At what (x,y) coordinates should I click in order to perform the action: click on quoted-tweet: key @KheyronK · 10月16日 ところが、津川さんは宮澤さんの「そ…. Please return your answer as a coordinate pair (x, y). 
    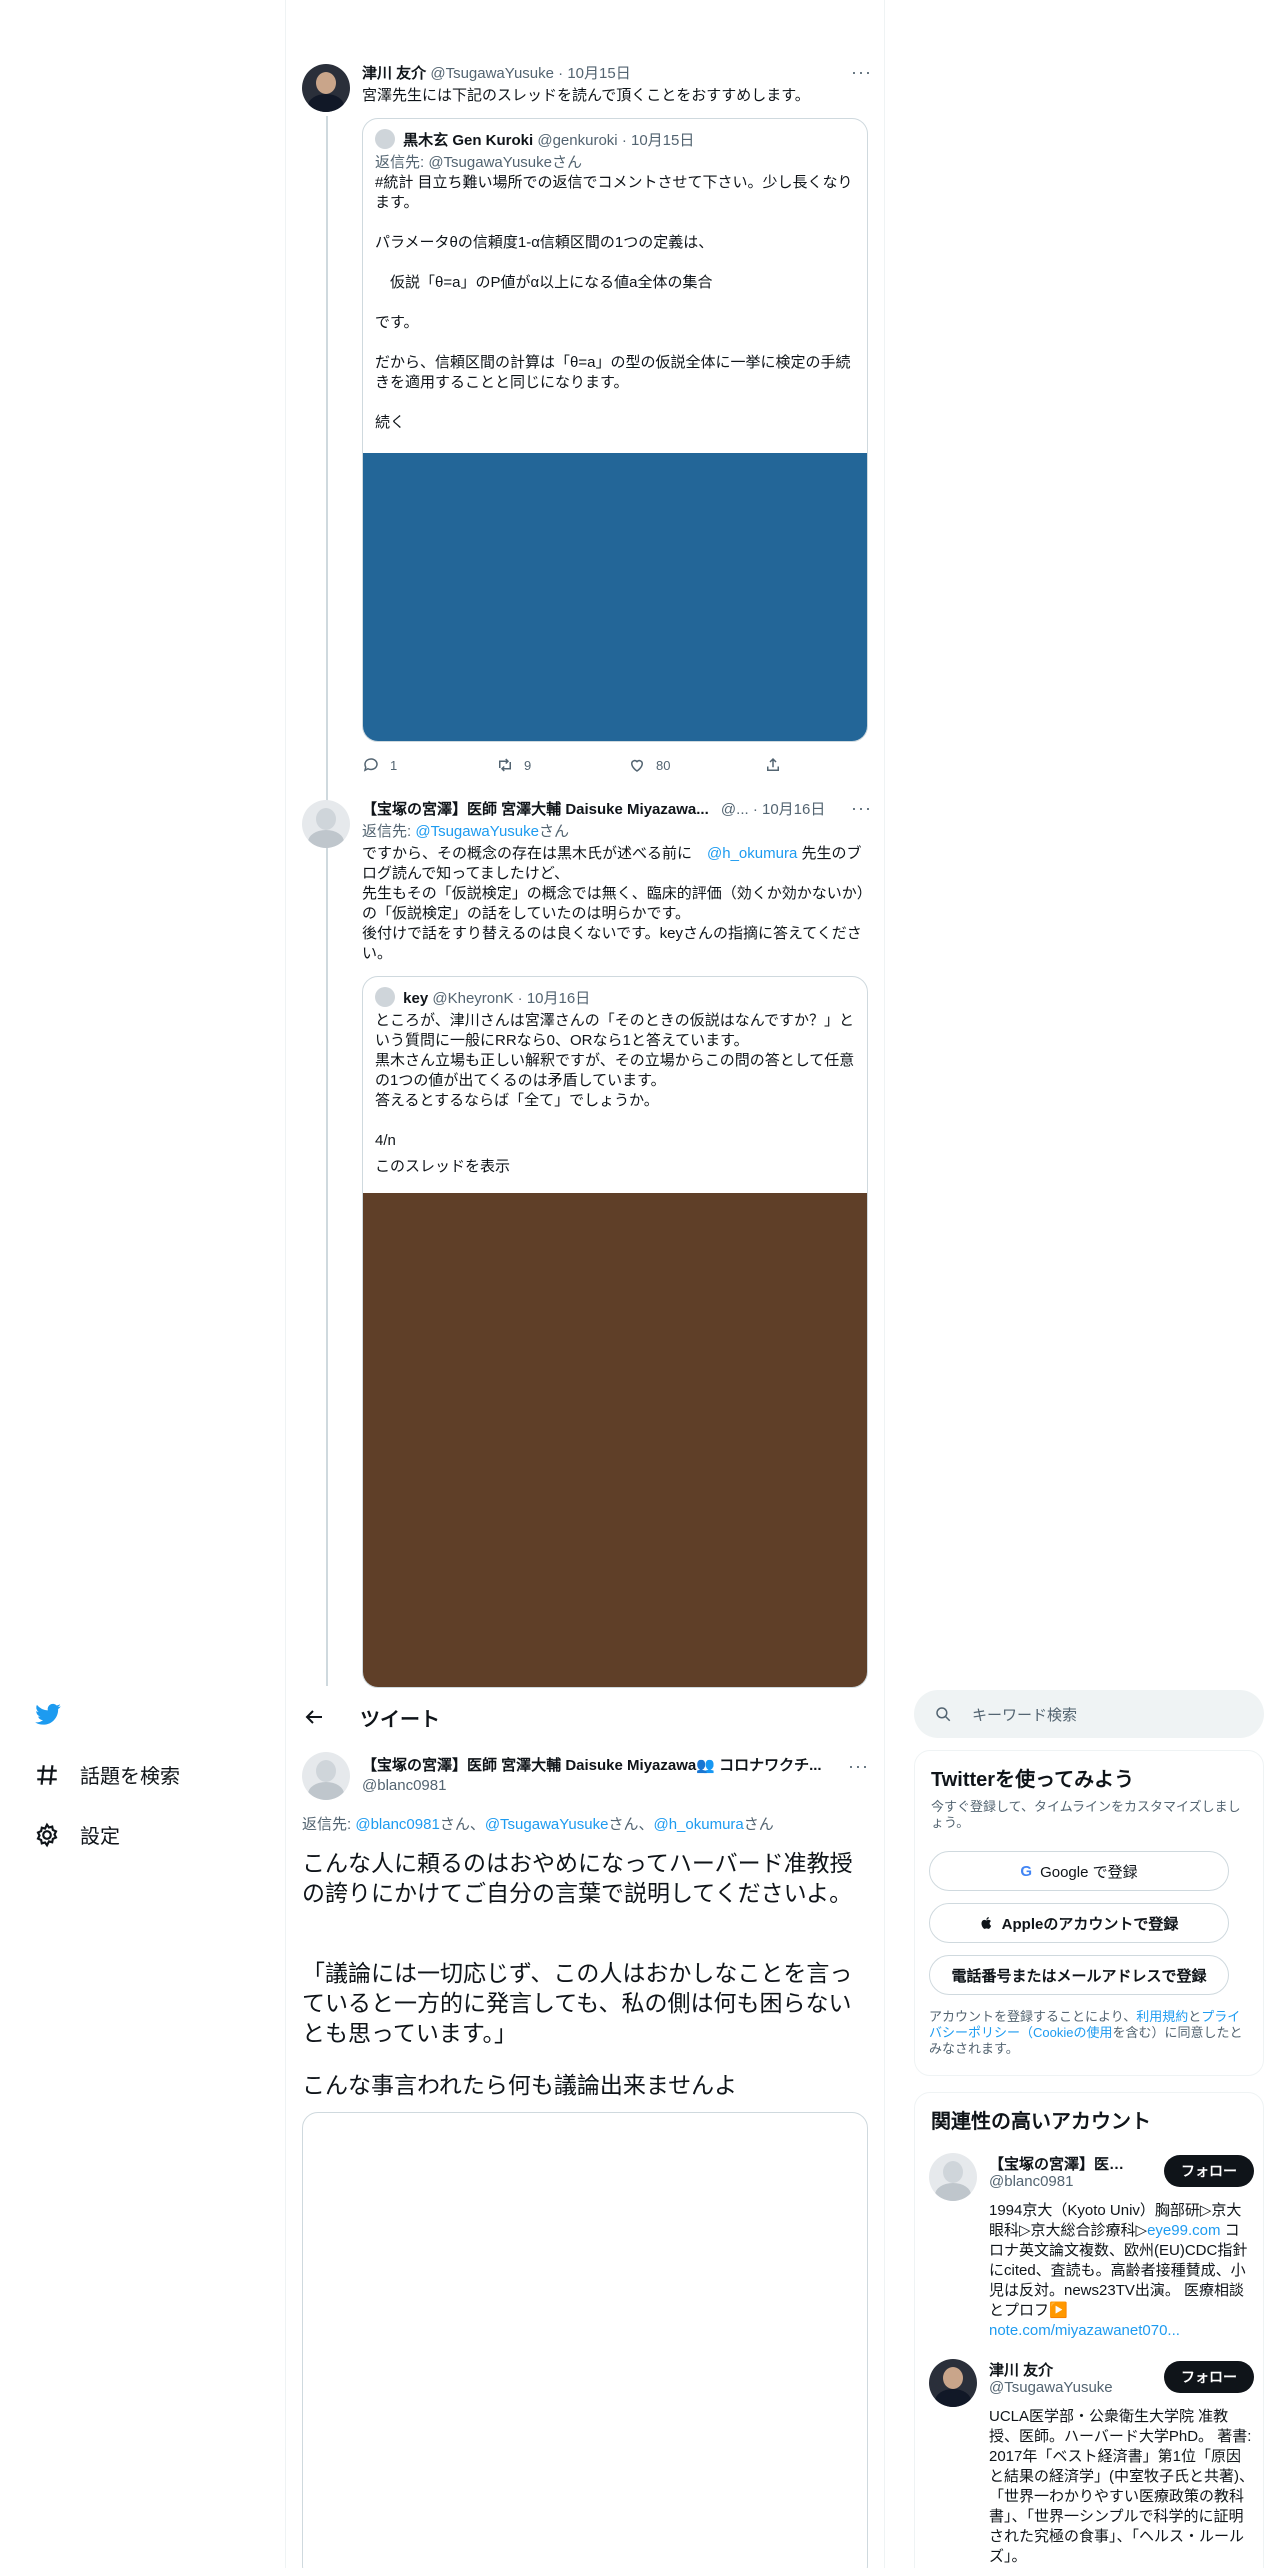
    Looking at the image, I should click on (615, 1332).